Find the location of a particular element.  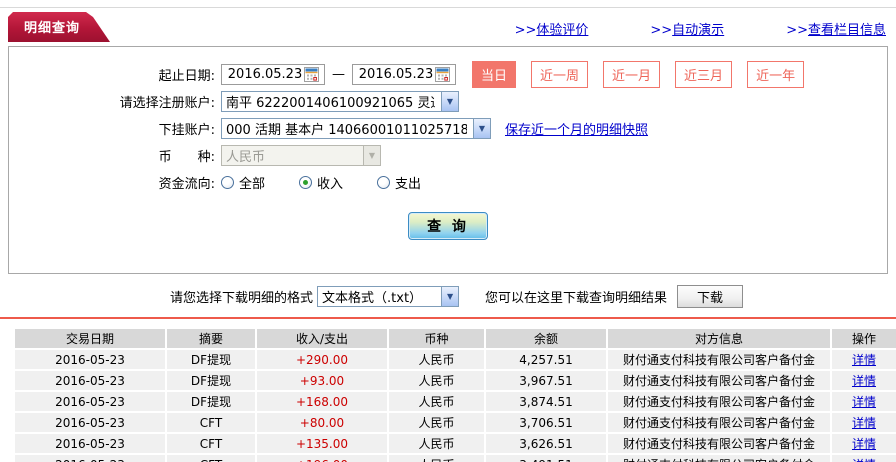

quick-range-button: 近三月 is located at coordinates (704, 74).